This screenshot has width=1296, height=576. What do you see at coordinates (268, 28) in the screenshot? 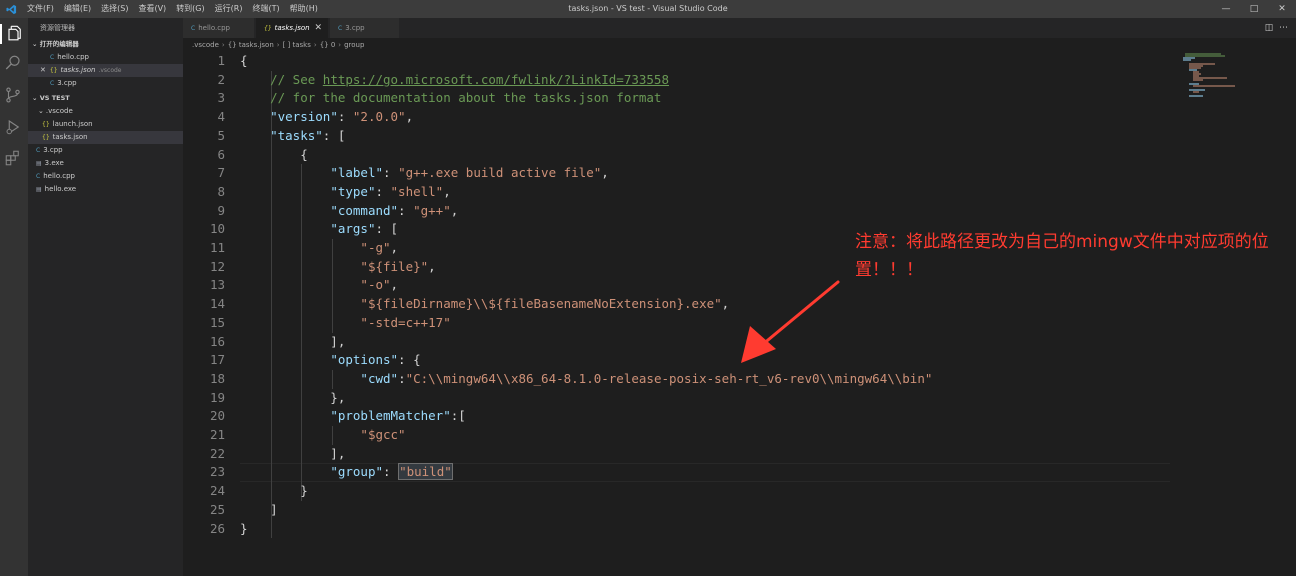
I see `json-file-icon: {}` at bounding box center [268, 28].